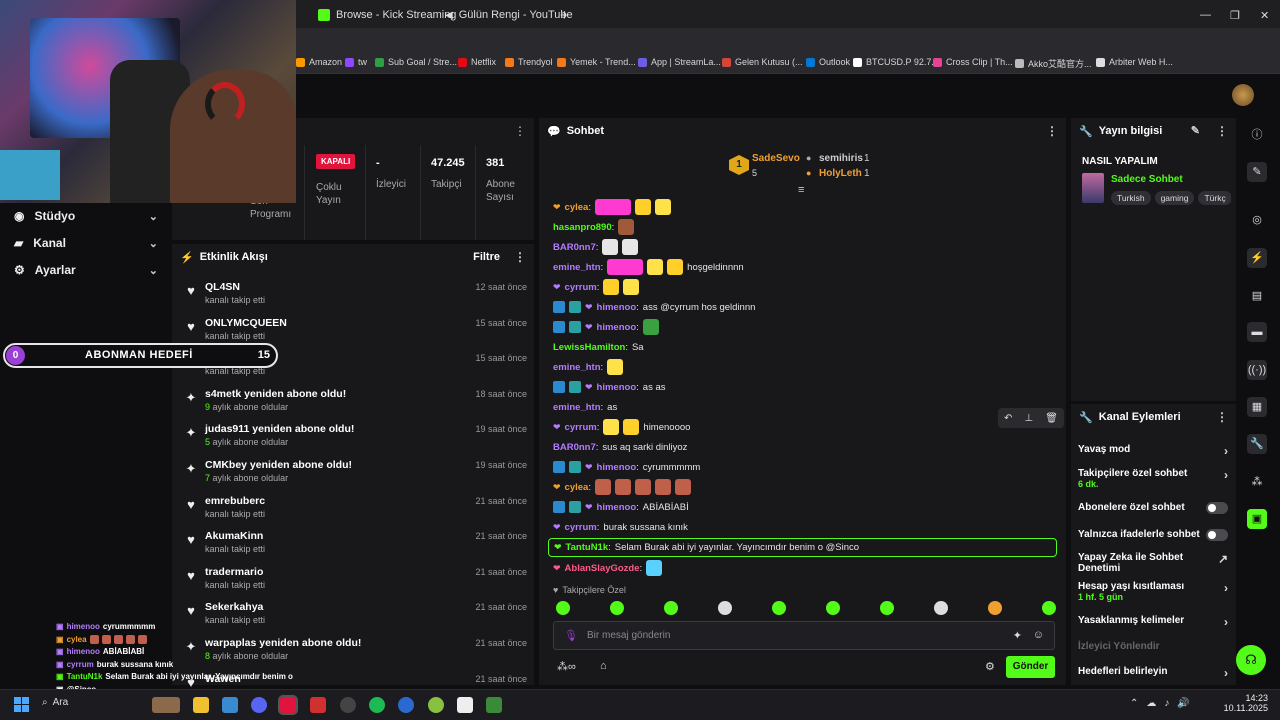 The width and height of the screenshot is (1280, 720). Describe the element at coordinates (801, 190) in the screenshot. I see `expand-leaderboard-icon: ≡` at that location.